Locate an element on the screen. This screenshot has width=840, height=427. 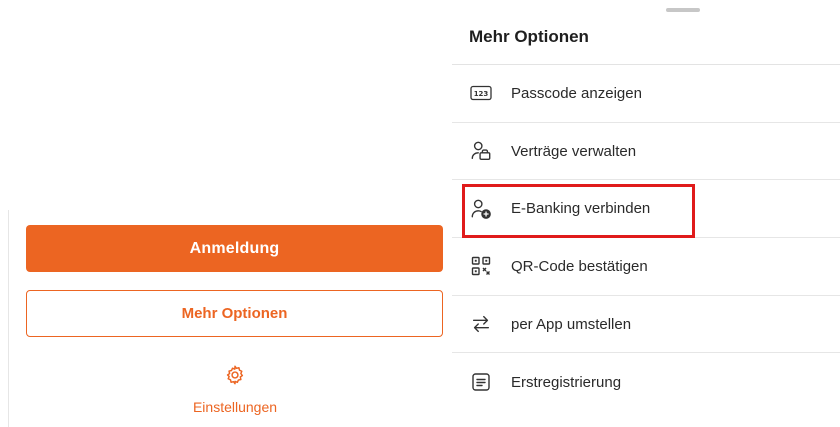
login-button: Anmeldung is located at coordinates (234, 248).